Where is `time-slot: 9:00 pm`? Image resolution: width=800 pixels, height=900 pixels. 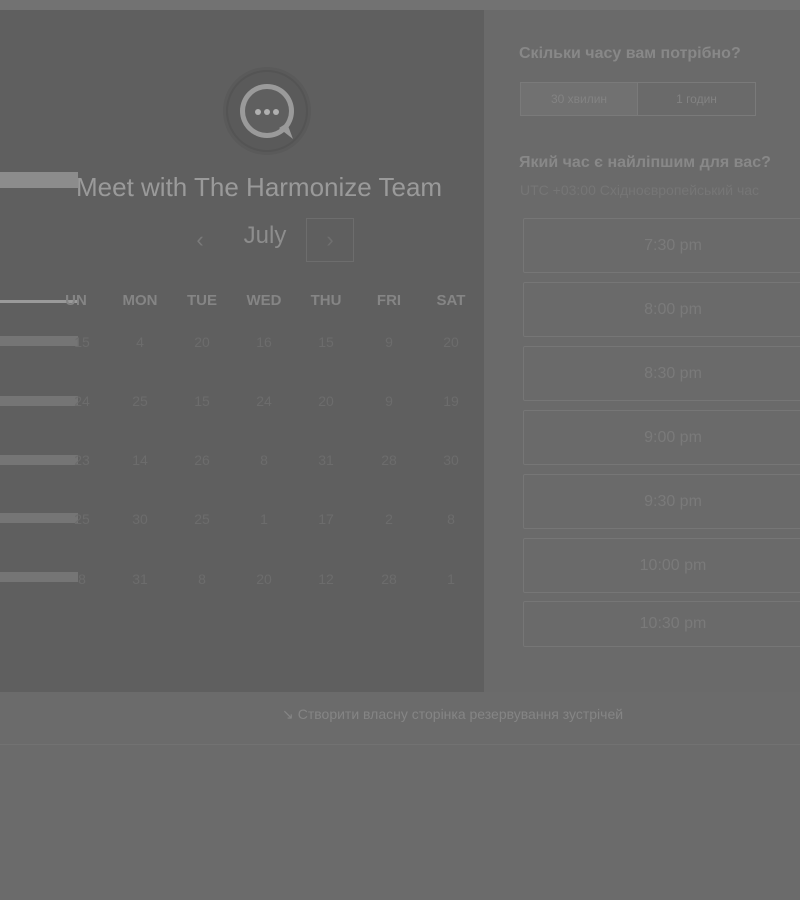 time-slot: 9:00 pm is located at coordinates (661, 437).